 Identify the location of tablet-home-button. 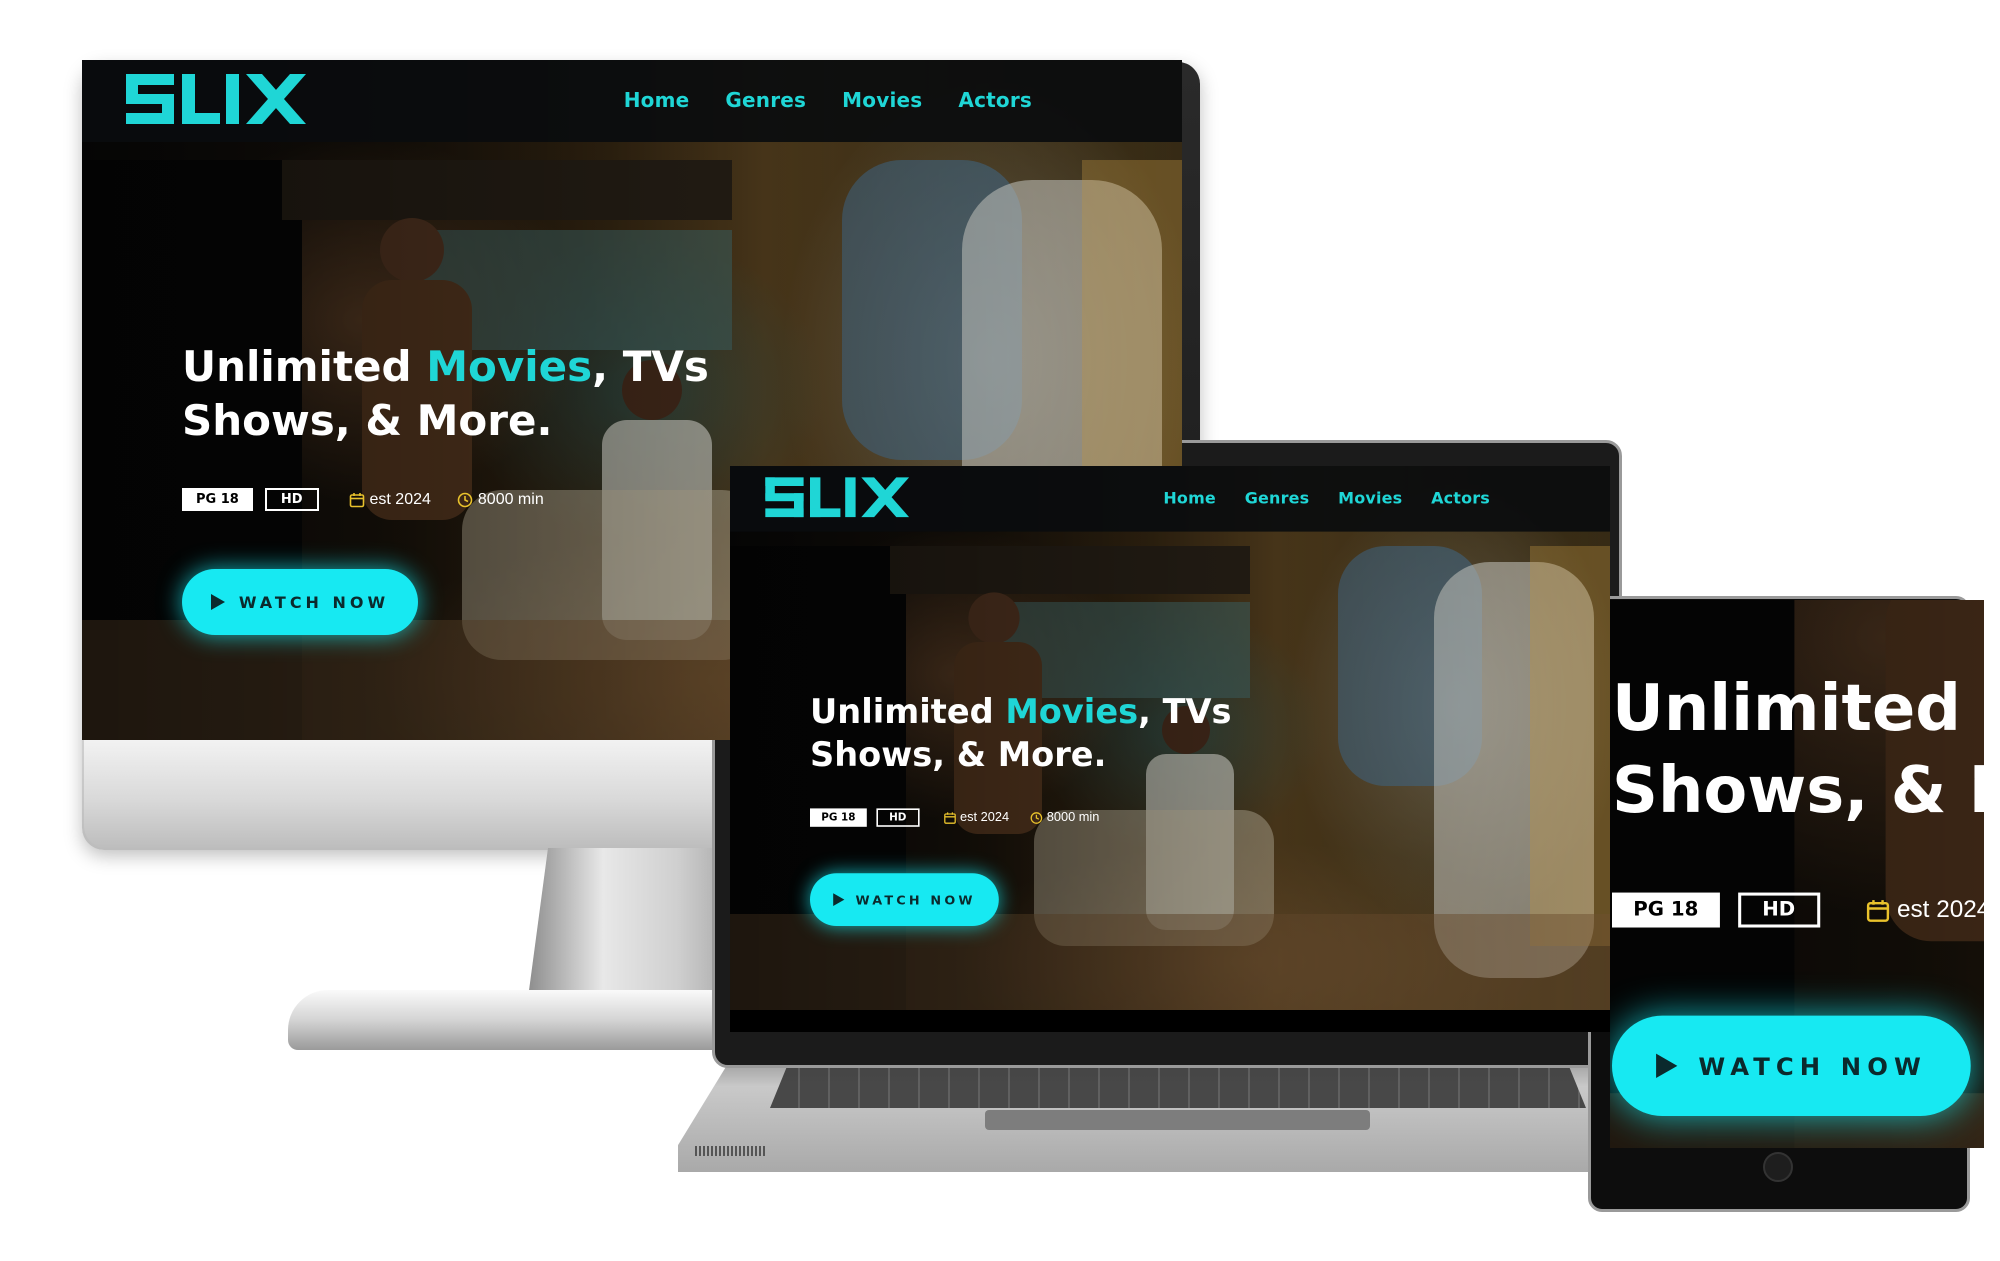
(1778, 1167).